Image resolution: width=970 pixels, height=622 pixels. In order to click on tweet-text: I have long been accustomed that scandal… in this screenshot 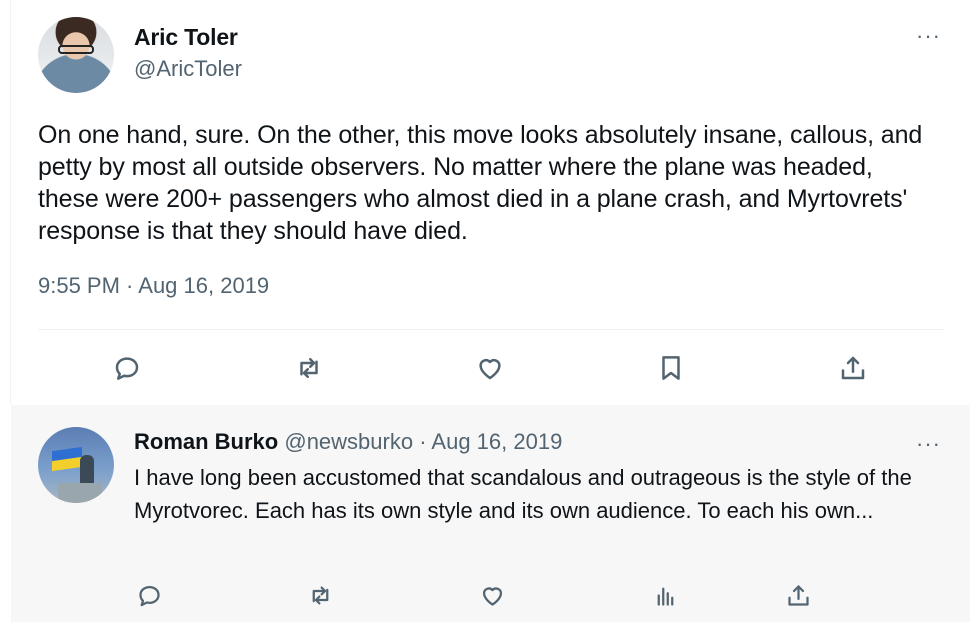, I will do `click(523, 494)`.